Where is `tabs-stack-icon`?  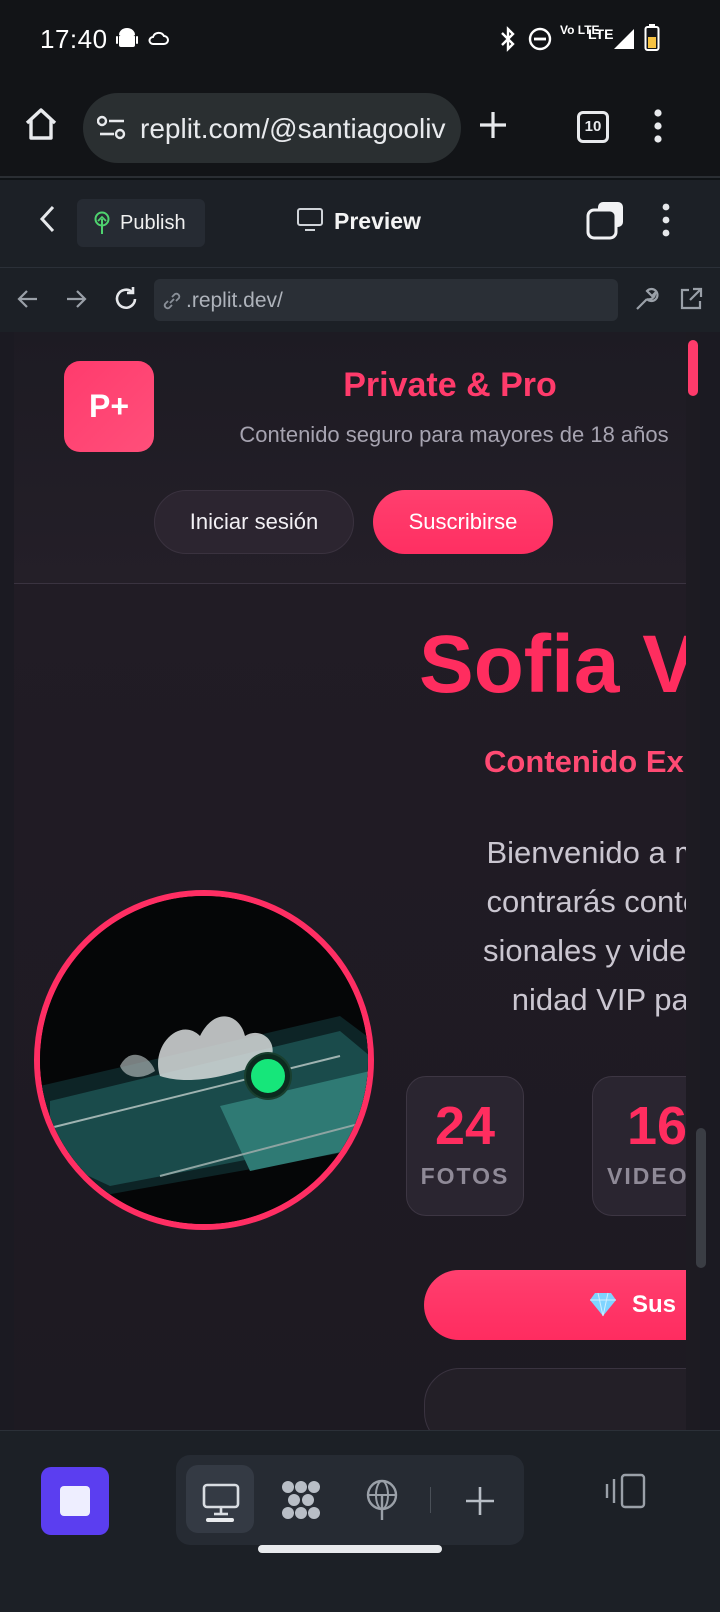
tabs-stack-icon is located at coordinates (606, 220).